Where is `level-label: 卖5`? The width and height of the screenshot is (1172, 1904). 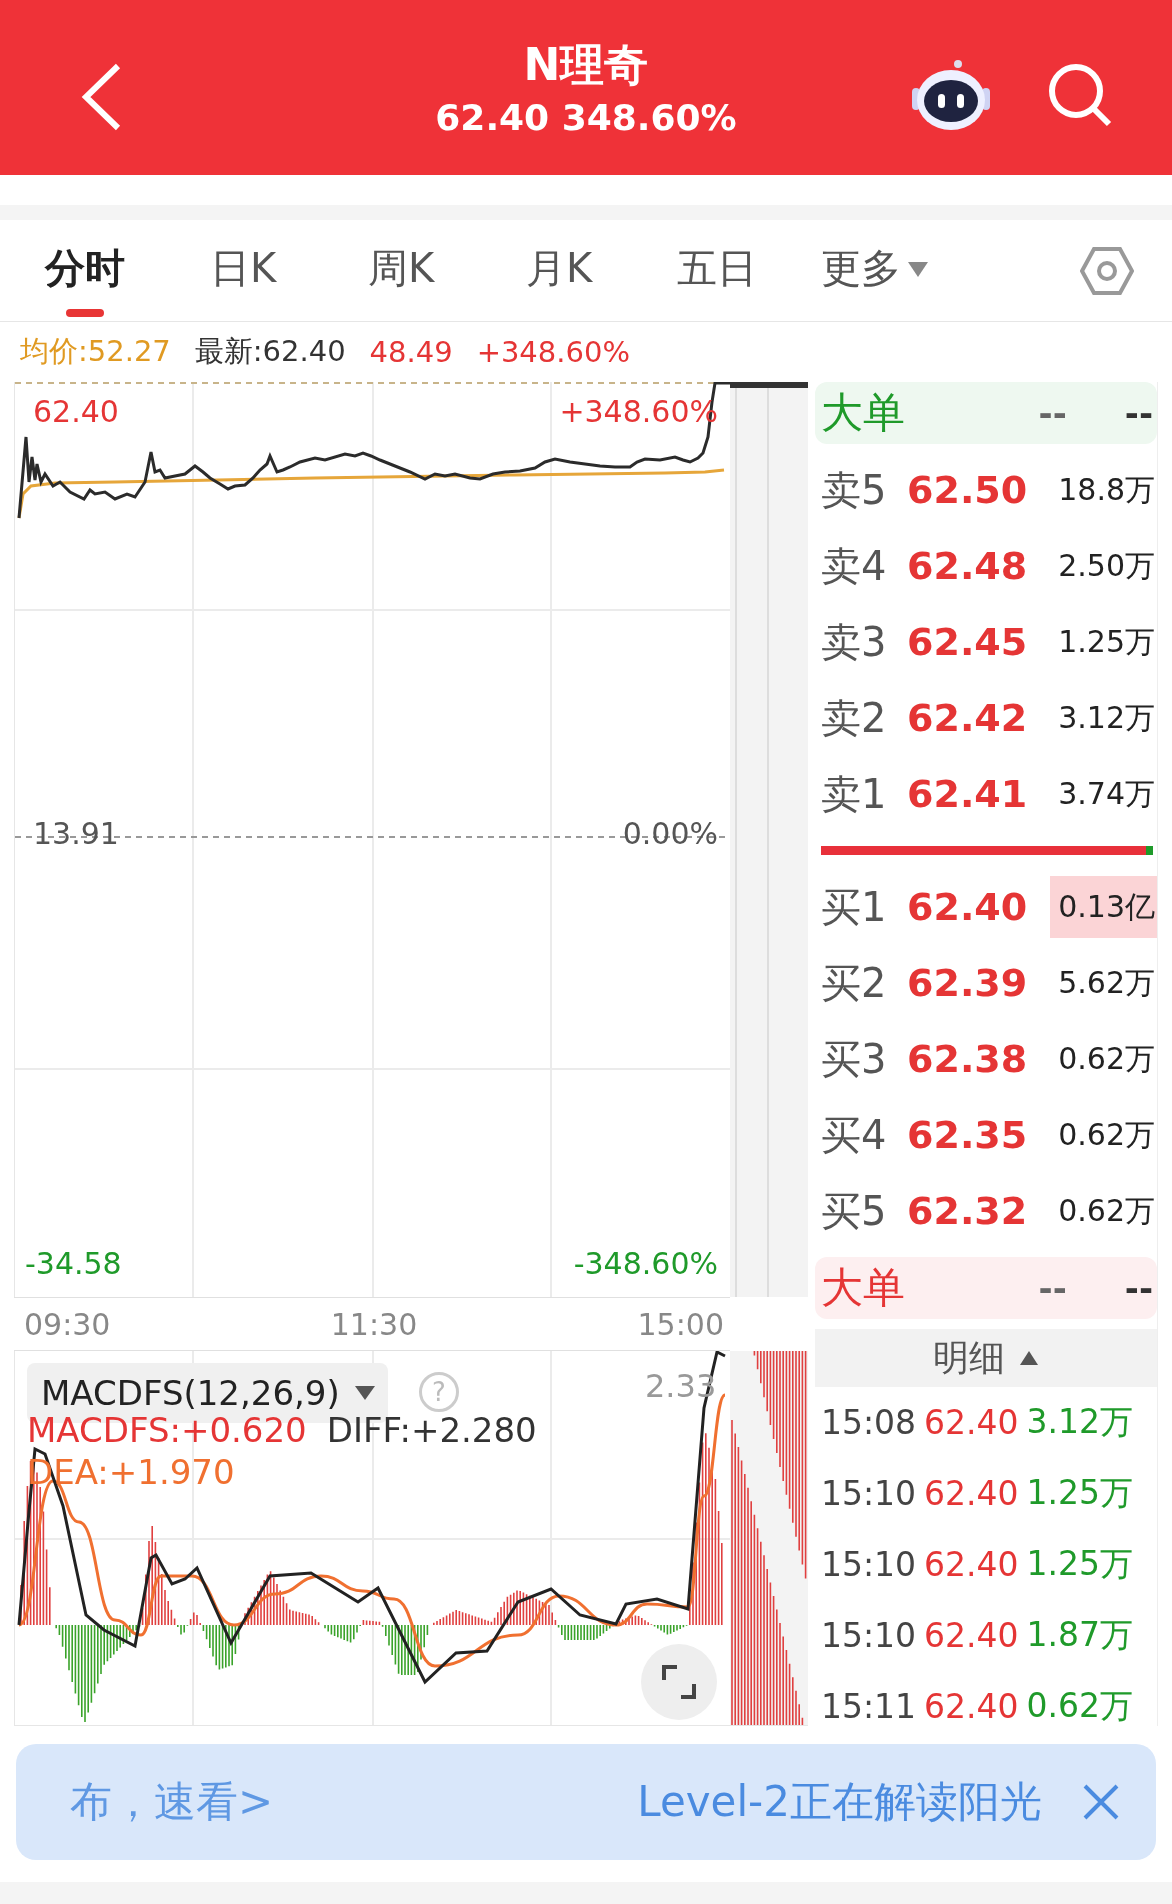
level-label: 卖5 is located at coordinates (854, 490).